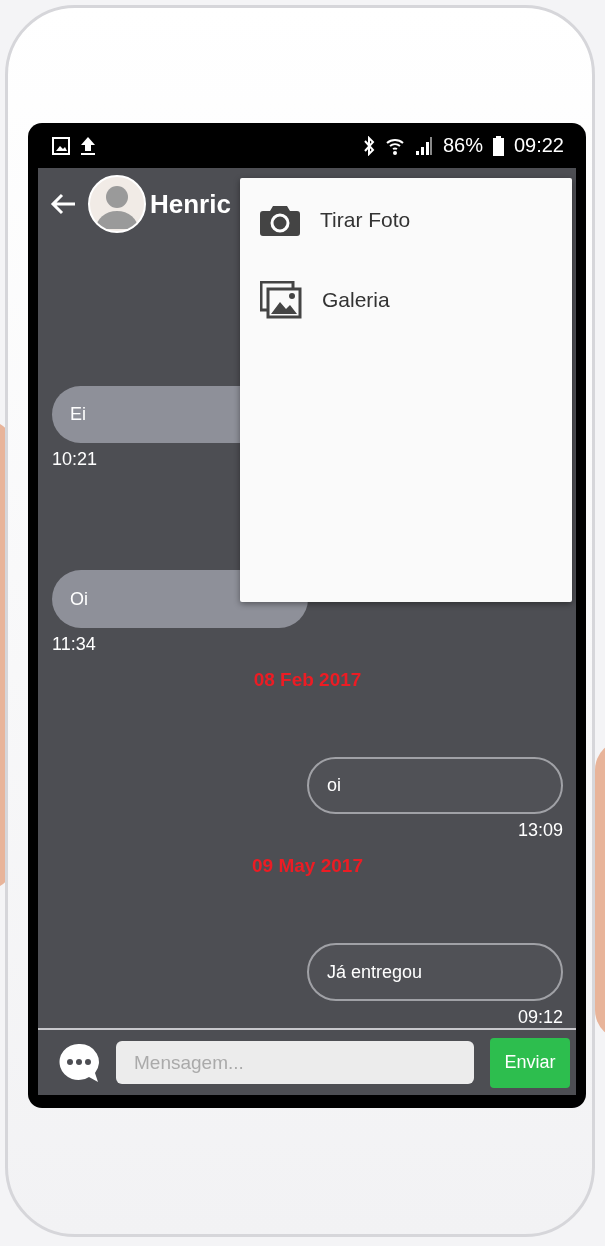 This screenshot has height=1246, width=605. What do you see at coordinates (61, 145) in the screenshot?
I see `image-icon` at bounding box center [61, 145].